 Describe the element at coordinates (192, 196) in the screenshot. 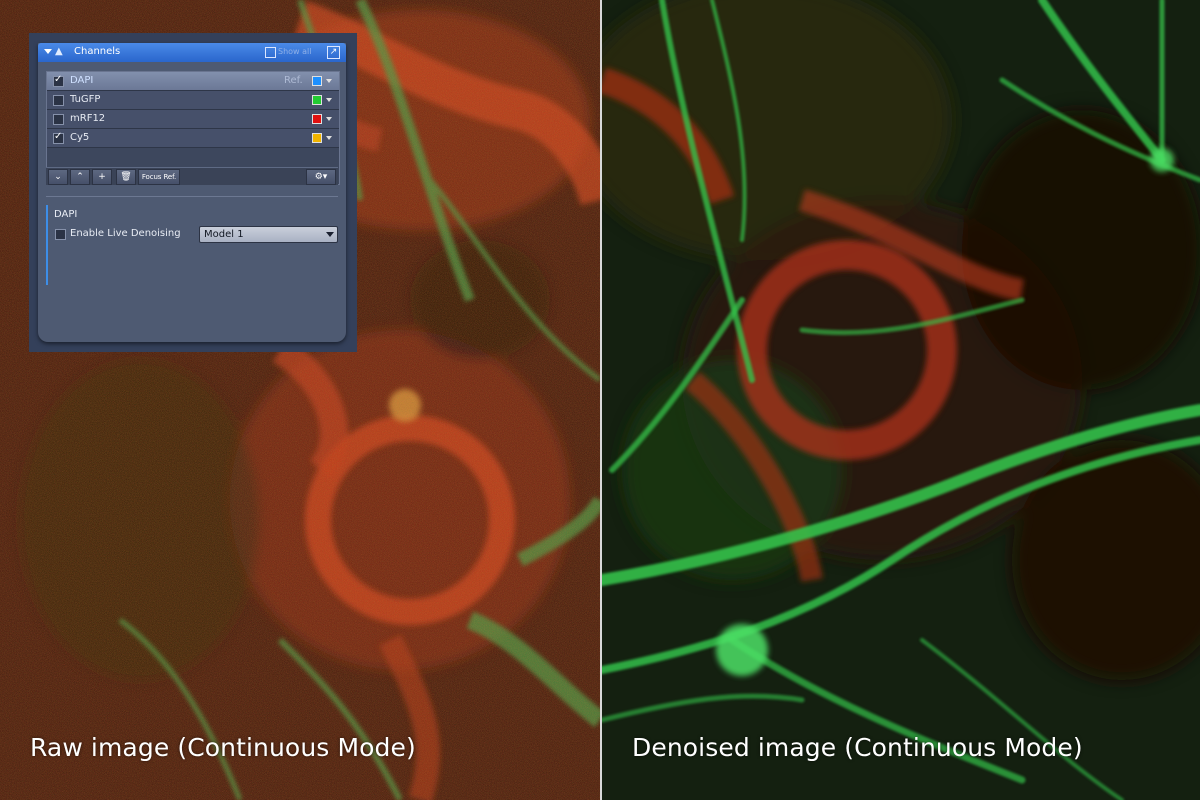

I see `panel-separator` at that location.